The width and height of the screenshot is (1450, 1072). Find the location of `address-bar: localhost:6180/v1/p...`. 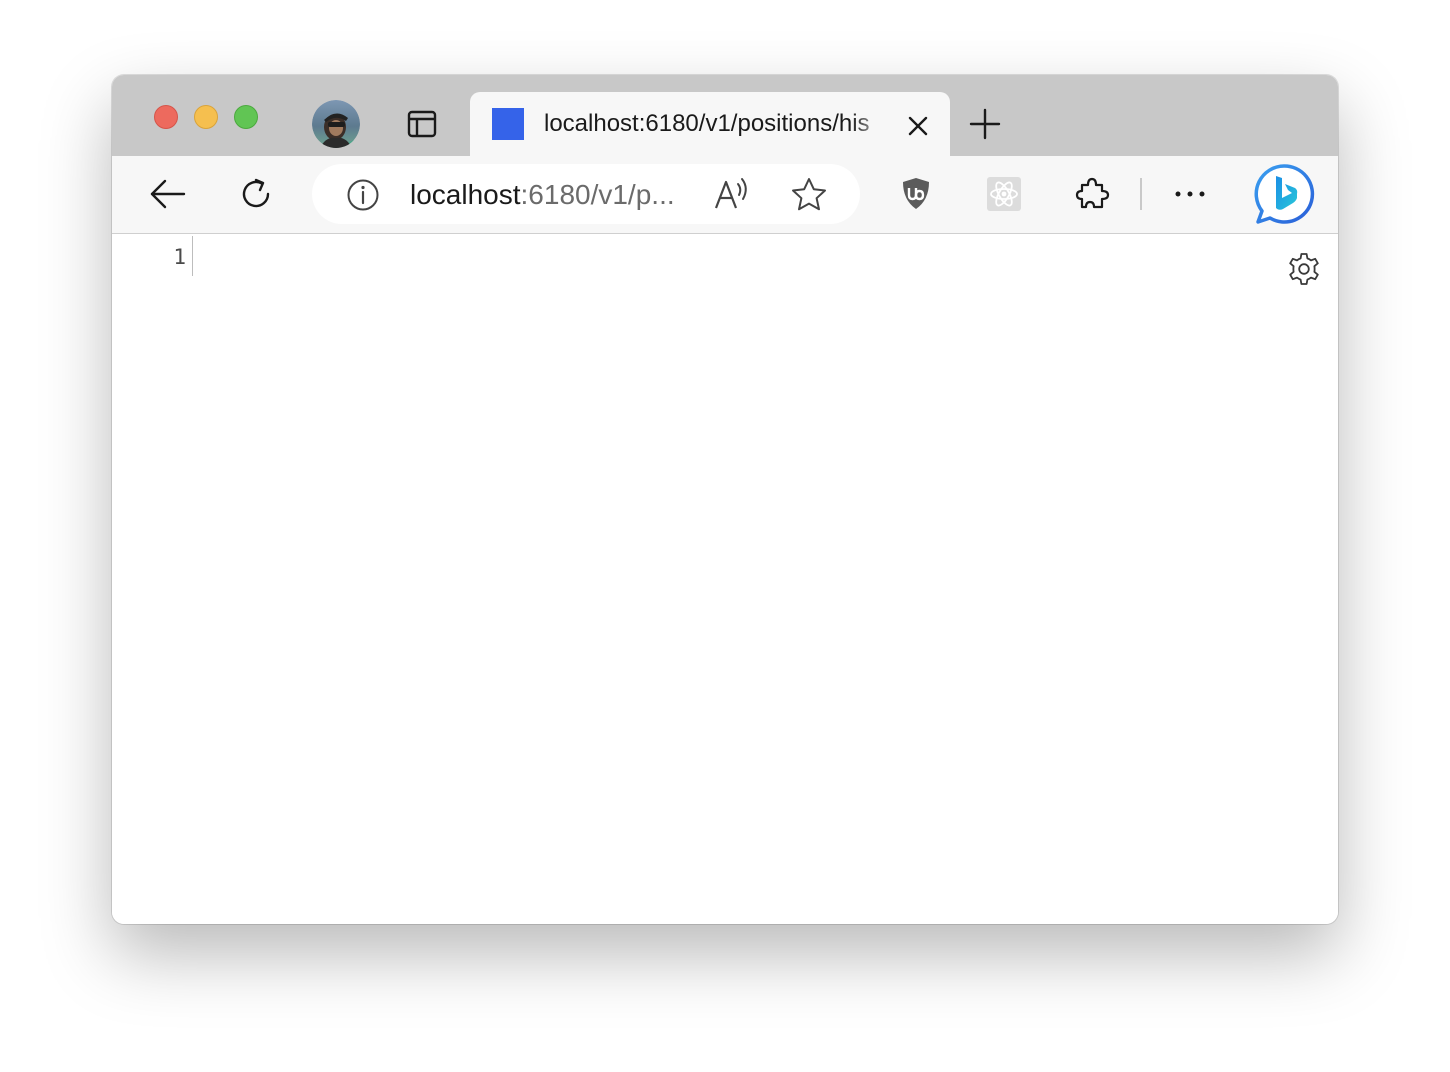

address-bar: localhost:6180/v1/p... is located at coordinates (586, 194).